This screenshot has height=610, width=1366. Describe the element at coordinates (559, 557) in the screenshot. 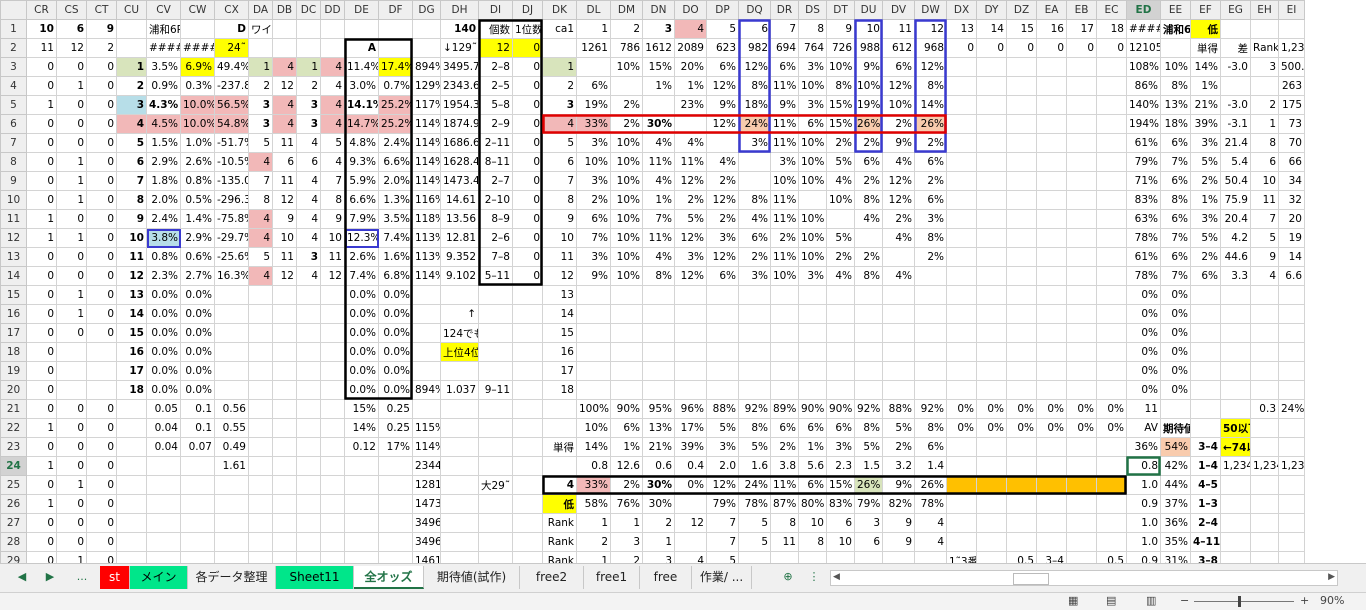

I see `cell: Rank` at that location.